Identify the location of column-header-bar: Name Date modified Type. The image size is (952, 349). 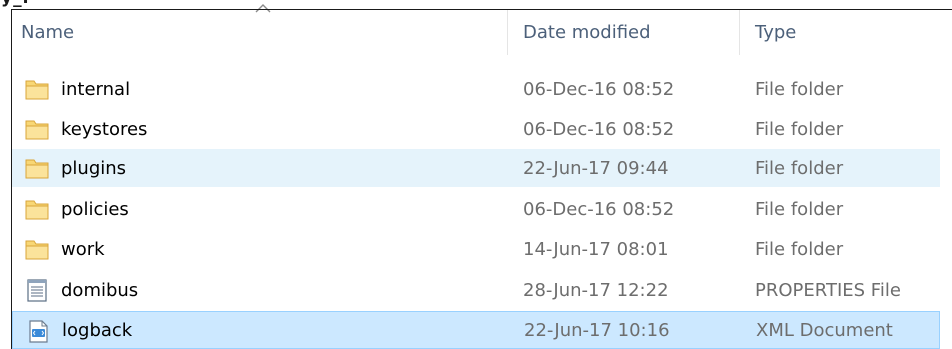
(476, 32).